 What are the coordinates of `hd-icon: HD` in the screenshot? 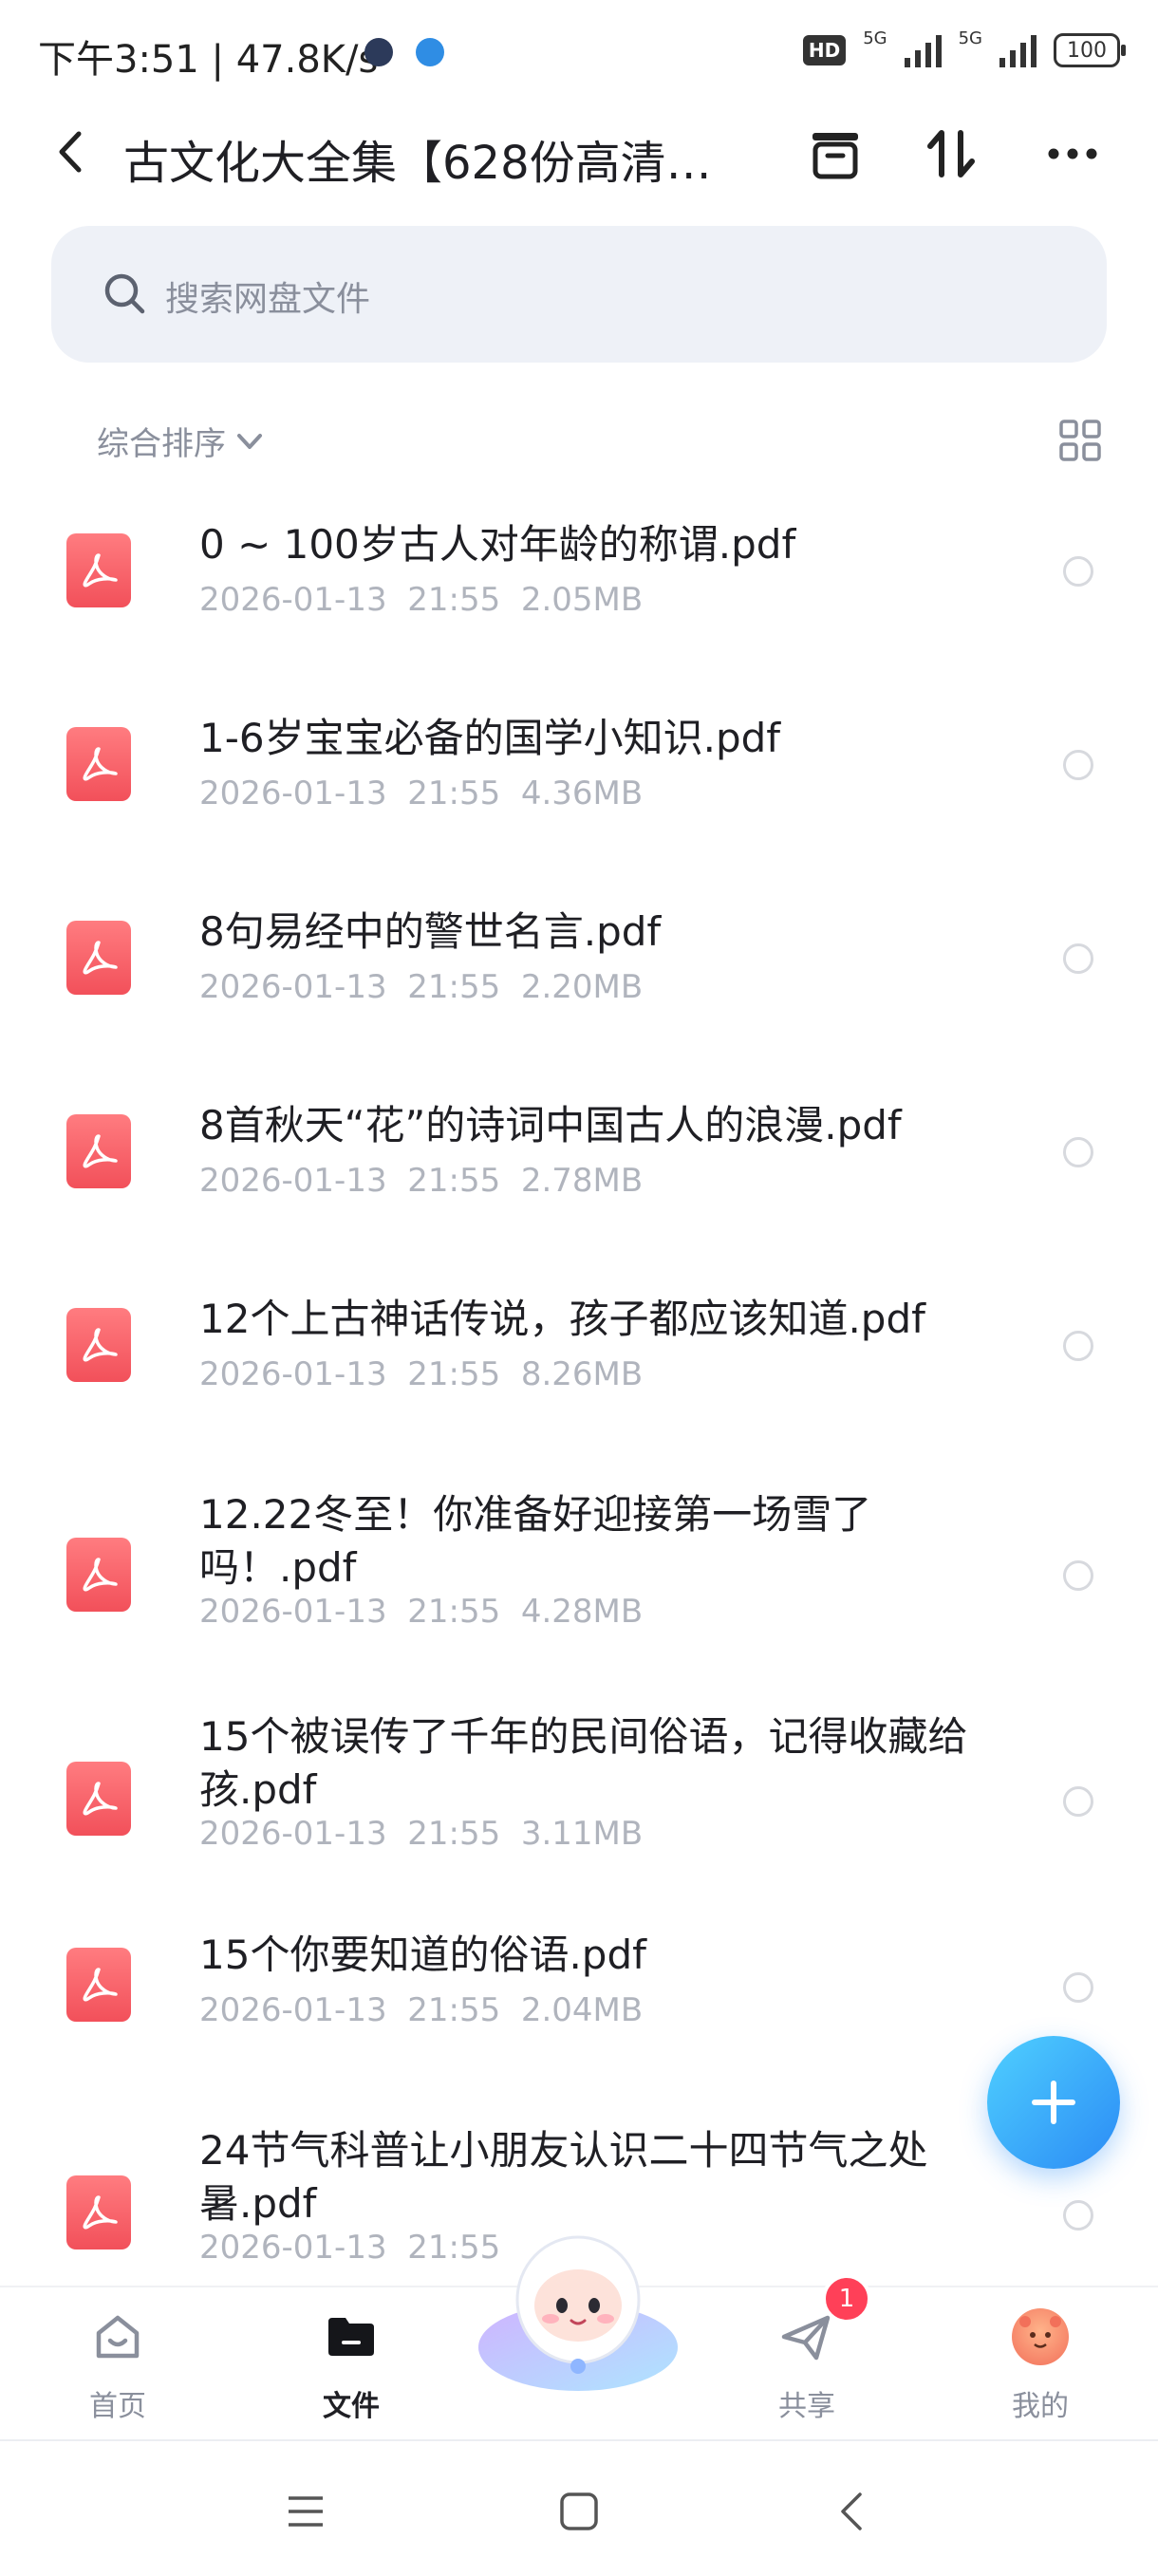 It's located at (824, 50).